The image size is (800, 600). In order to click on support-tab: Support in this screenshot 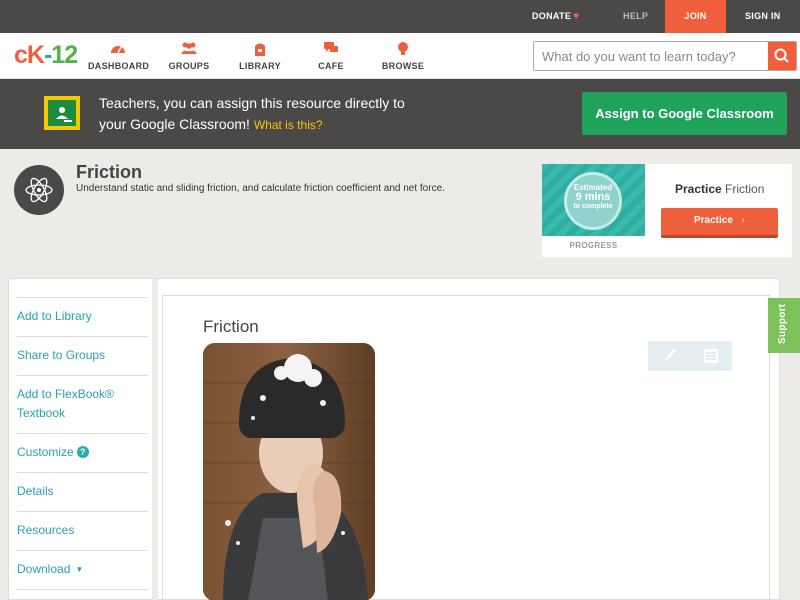, I will do `click(784, 325)`.